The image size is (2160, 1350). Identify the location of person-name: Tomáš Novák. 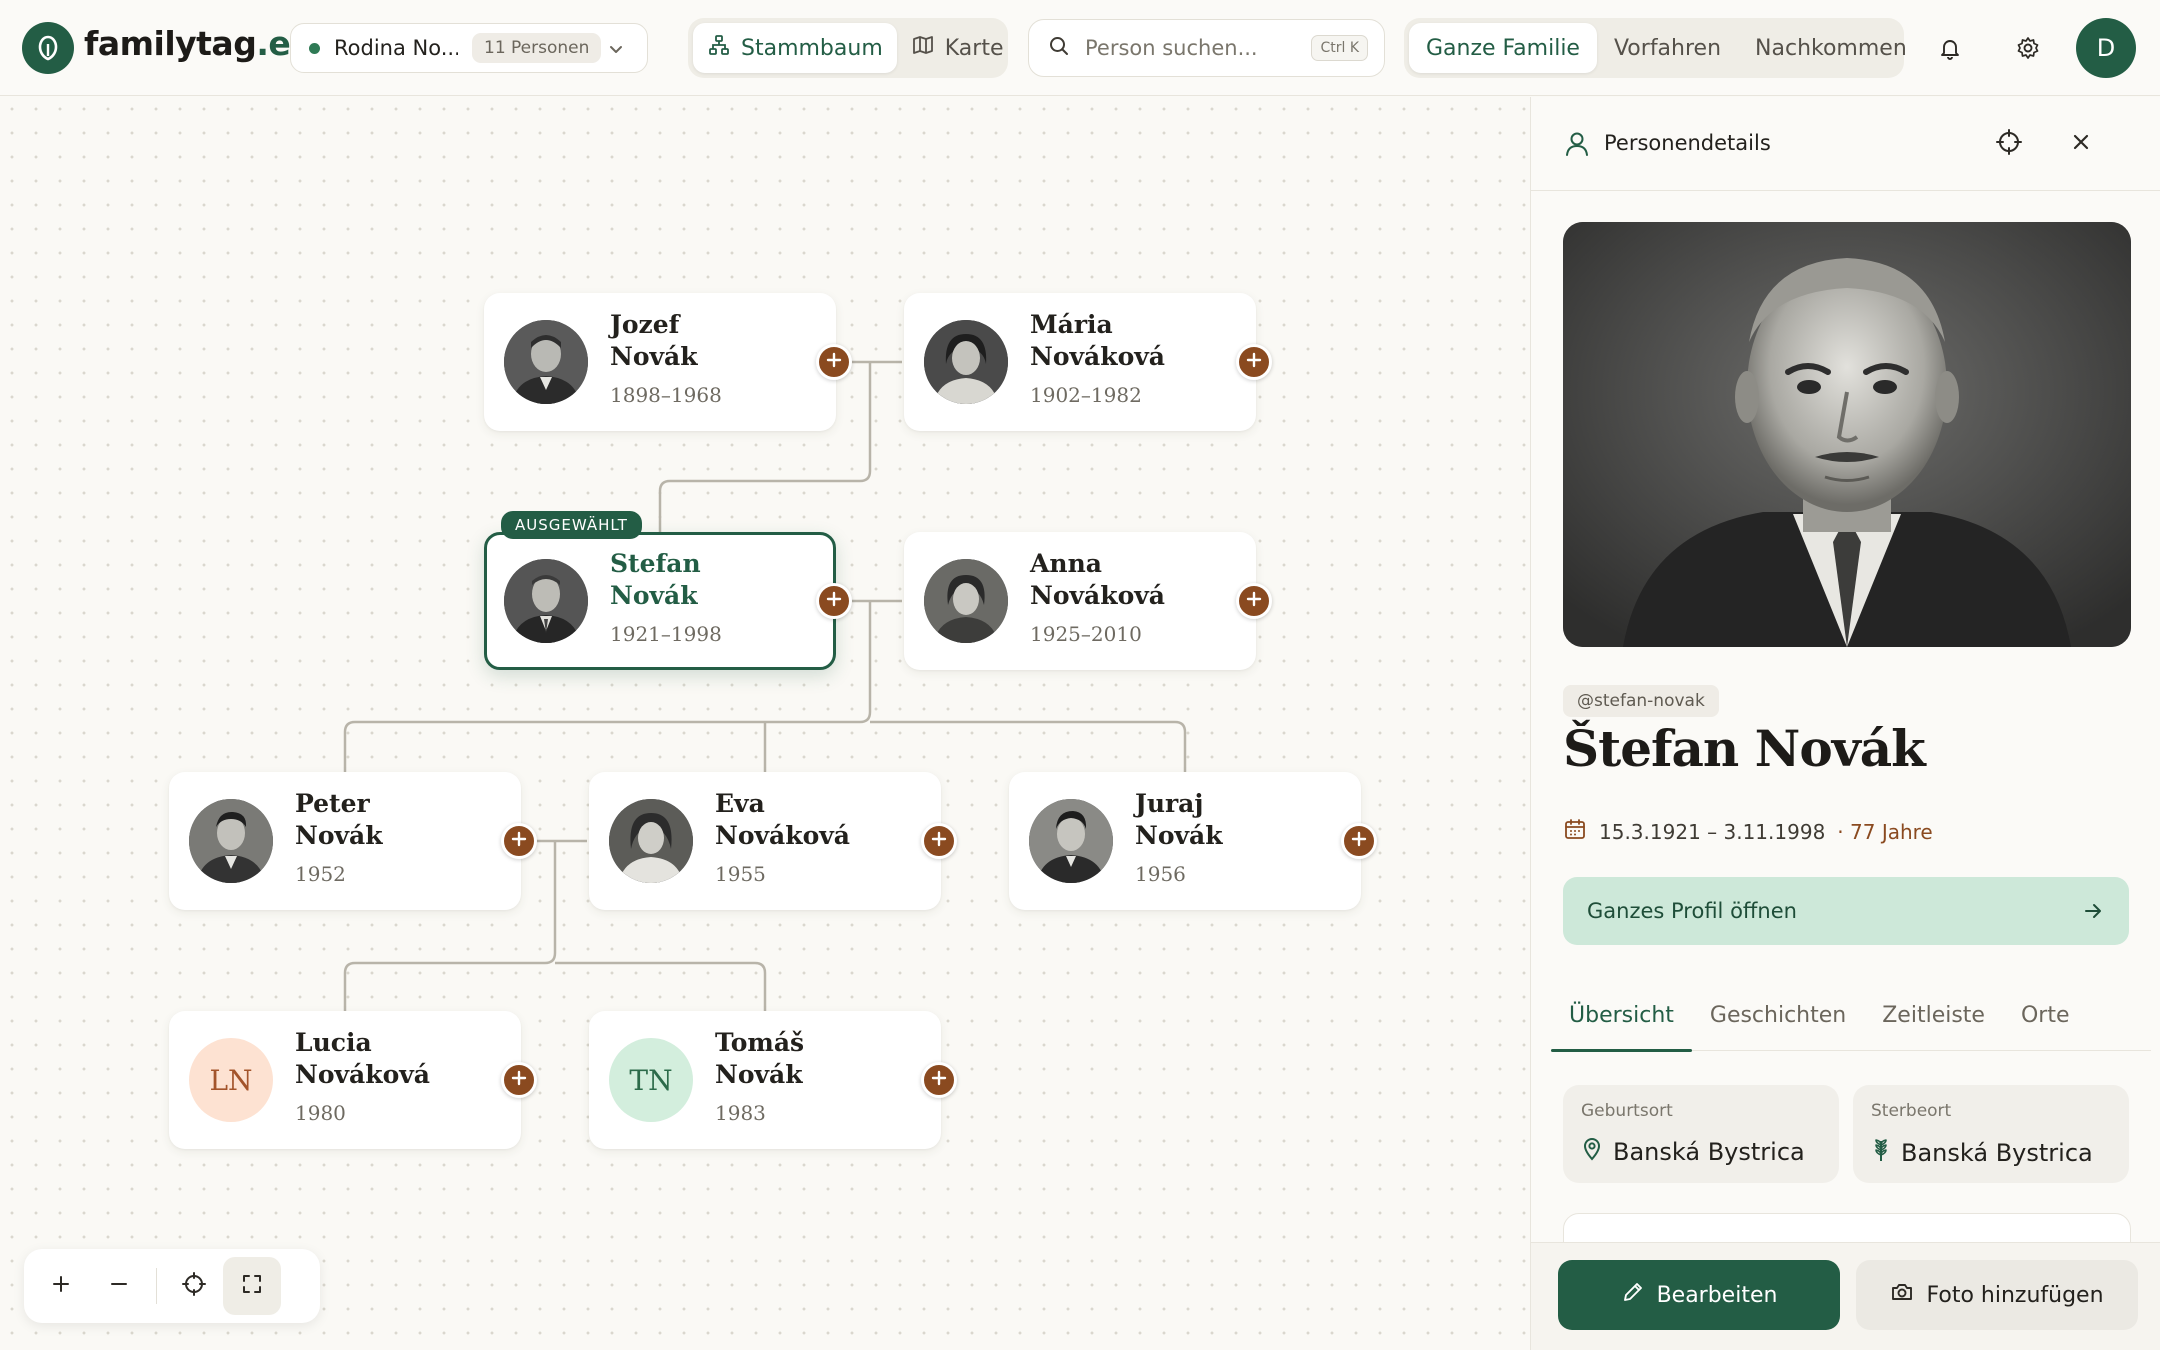
(759, 1059).